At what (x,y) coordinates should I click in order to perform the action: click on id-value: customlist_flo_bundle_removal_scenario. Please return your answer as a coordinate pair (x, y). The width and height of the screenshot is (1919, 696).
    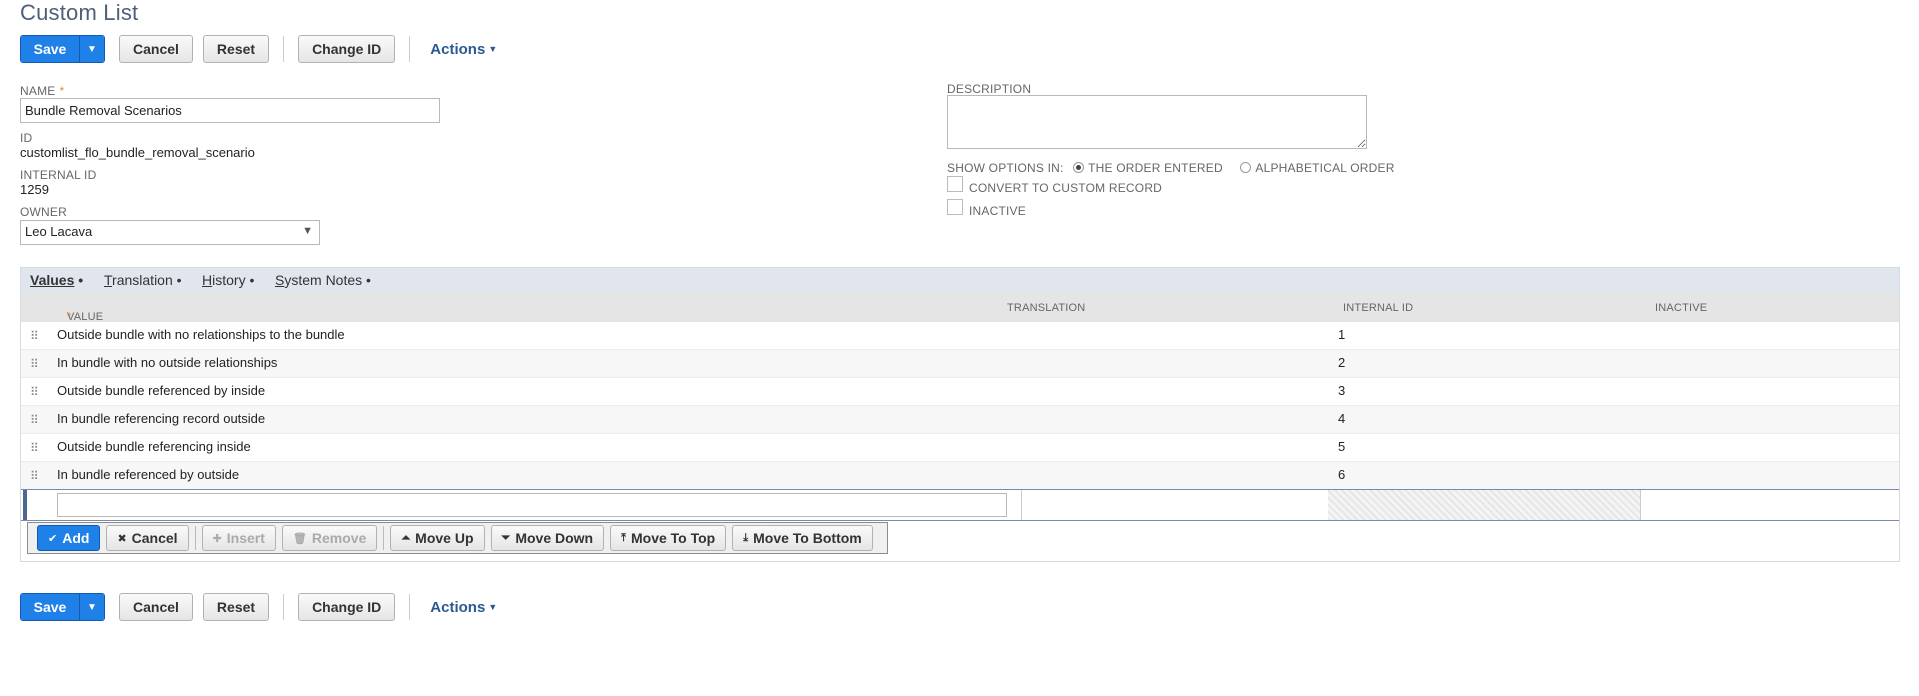
    Looking at the image, I should click on (137, 152).